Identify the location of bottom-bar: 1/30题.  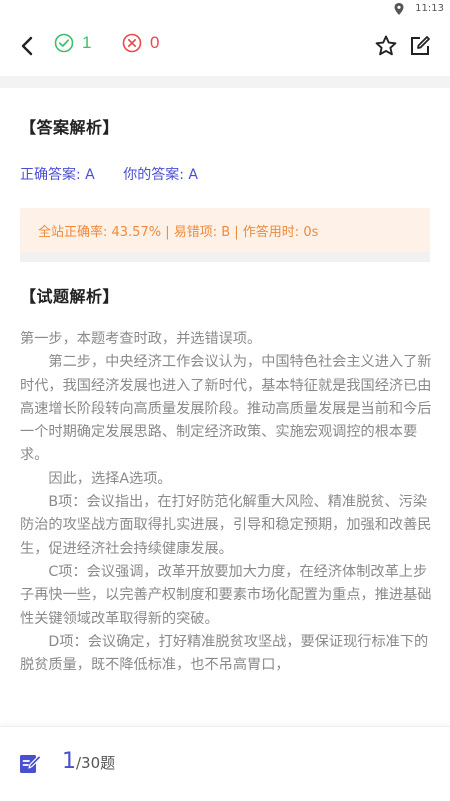
(225, 763).